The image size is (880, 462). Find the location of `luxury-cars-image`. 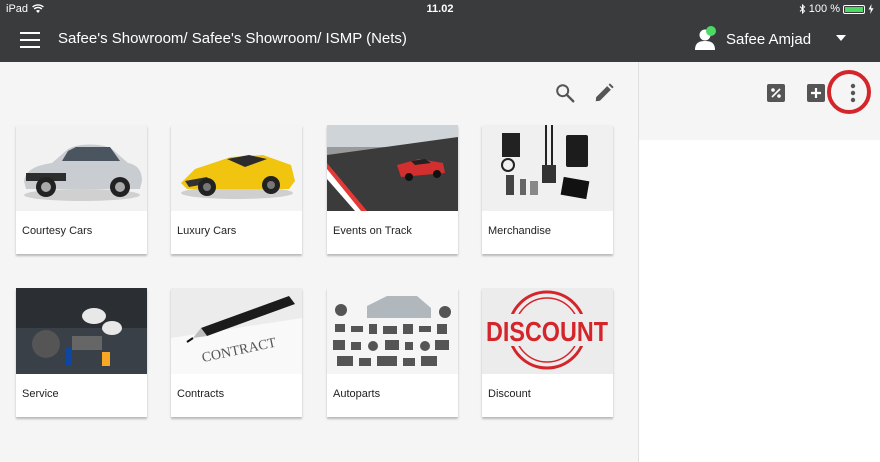

luxury-cars-image is located at coordinates (236, 168).